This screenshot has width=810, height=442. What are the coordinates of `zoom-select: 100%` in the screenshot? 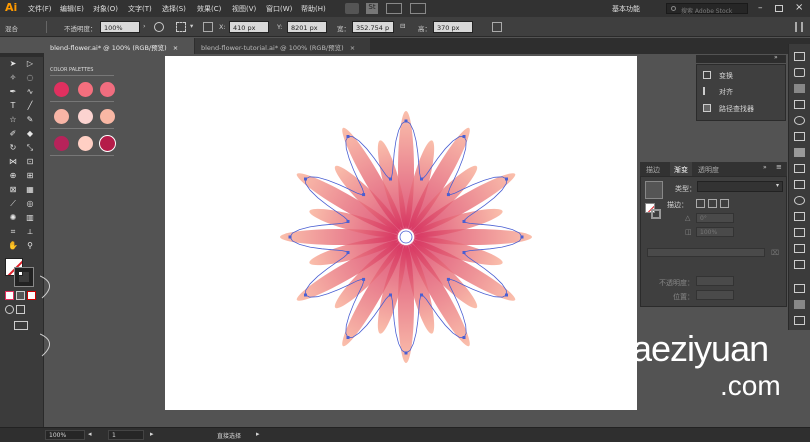 It's located at (65, 435).